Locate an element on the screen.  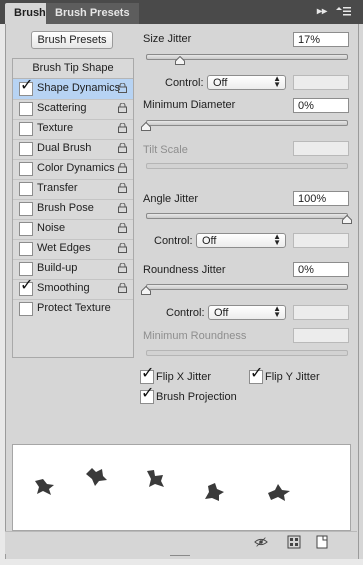
tilt-scale-field is located at coordinates (321, 148).